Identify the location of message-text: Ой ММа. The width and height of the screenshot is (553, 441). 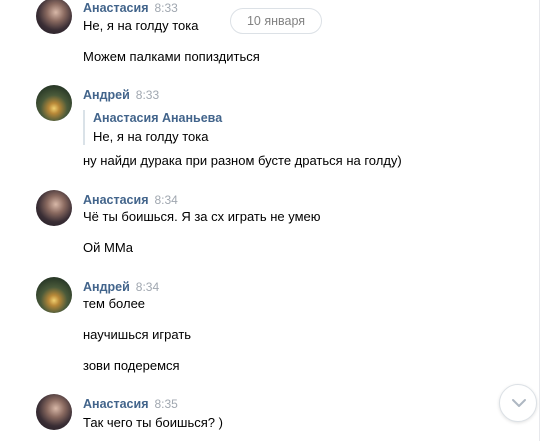
(108, 247).